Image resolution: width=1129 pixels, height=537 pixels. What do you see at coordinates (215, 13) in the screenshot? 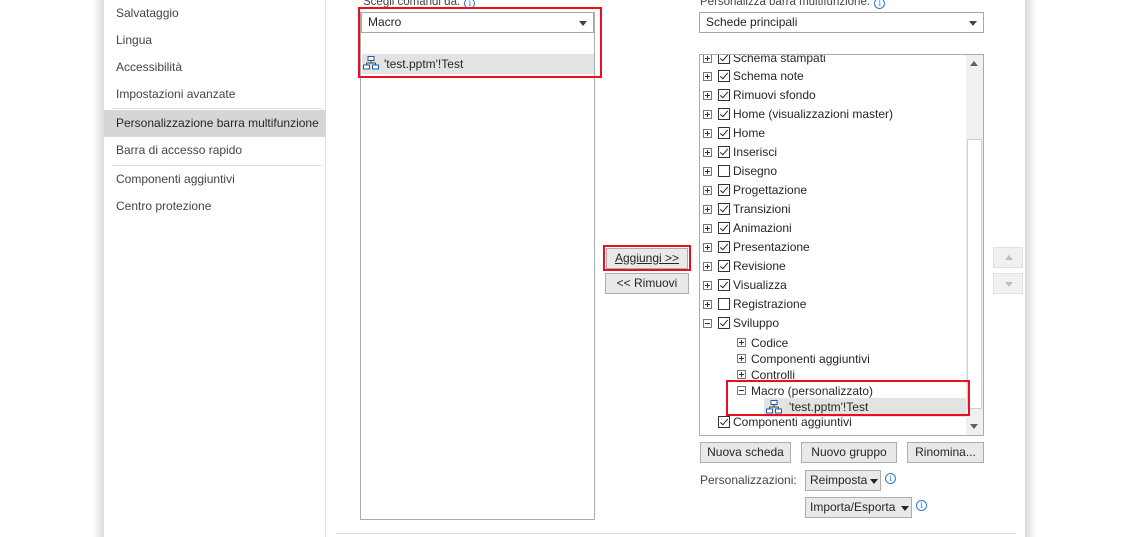
I see `nav-item-salvataggio: Salvataggio` at bounding box center [215, 13].